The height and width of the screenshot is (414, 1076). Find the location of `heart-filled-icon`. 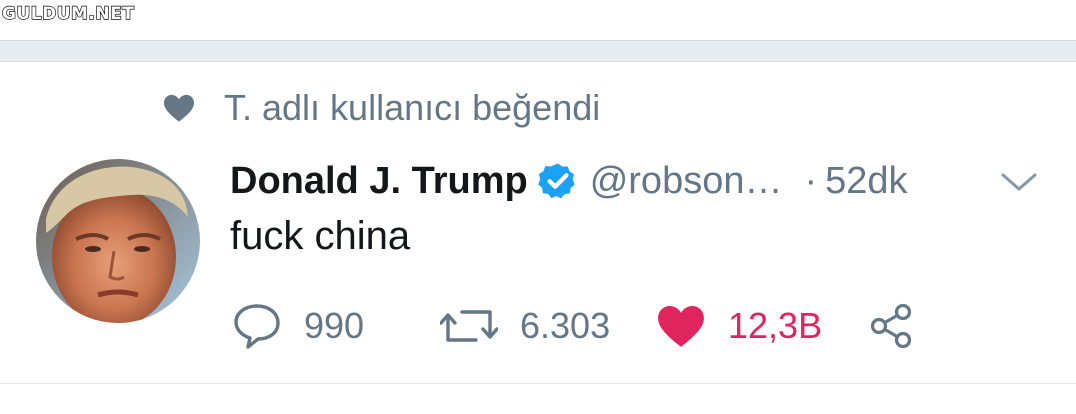

heart-filled-icon is located at coordinates (681, 326).